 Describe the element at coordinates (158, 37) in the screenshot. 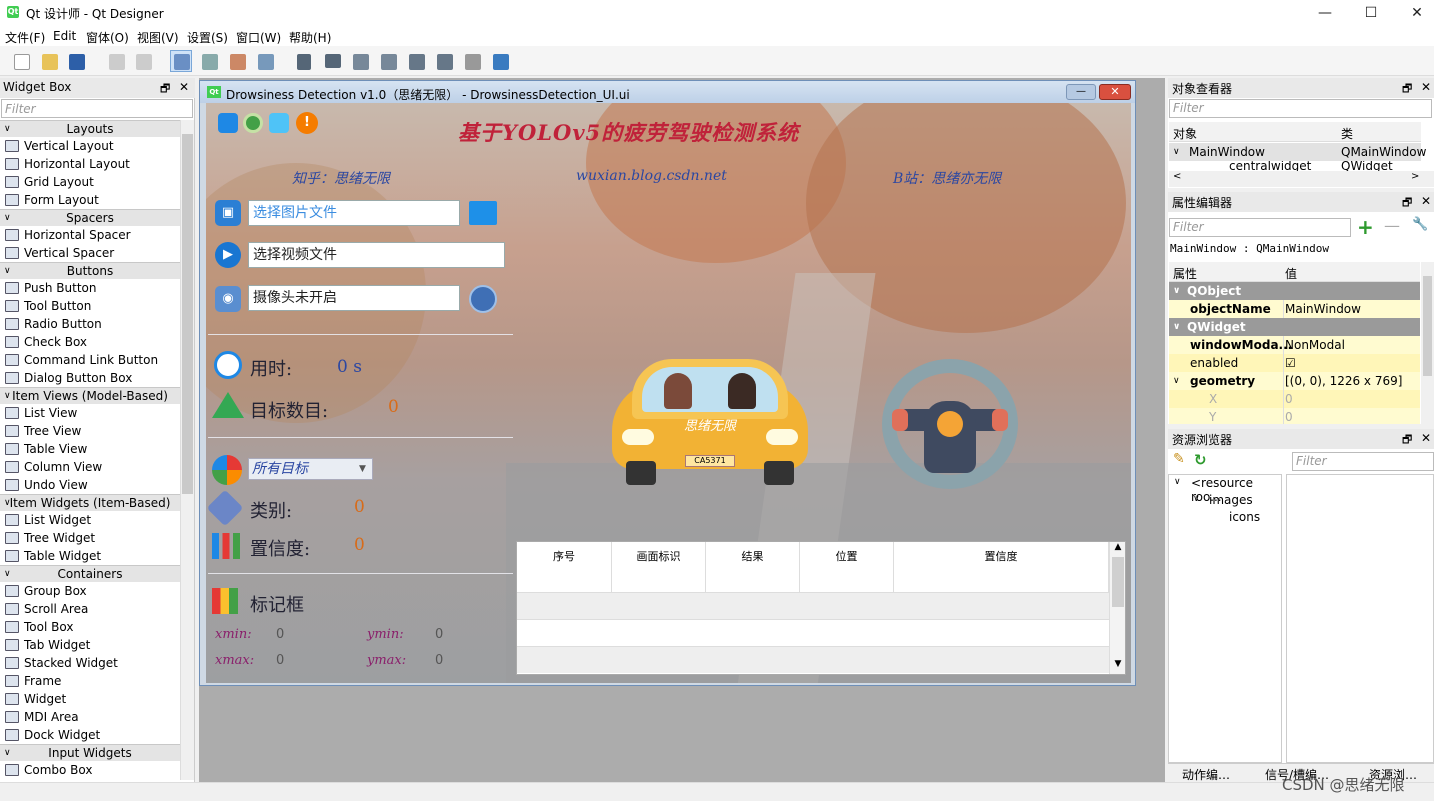

I see `menu-view: 视图(V)` at that location.